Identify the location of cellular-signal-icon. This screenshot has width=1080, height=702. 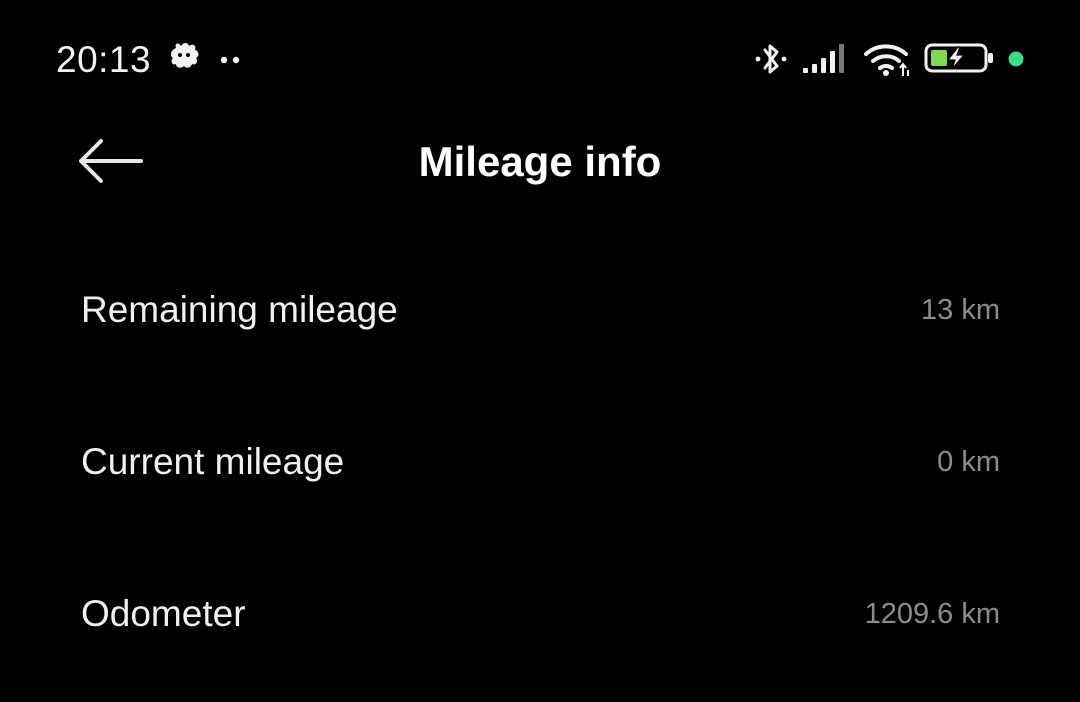
(827, 60).